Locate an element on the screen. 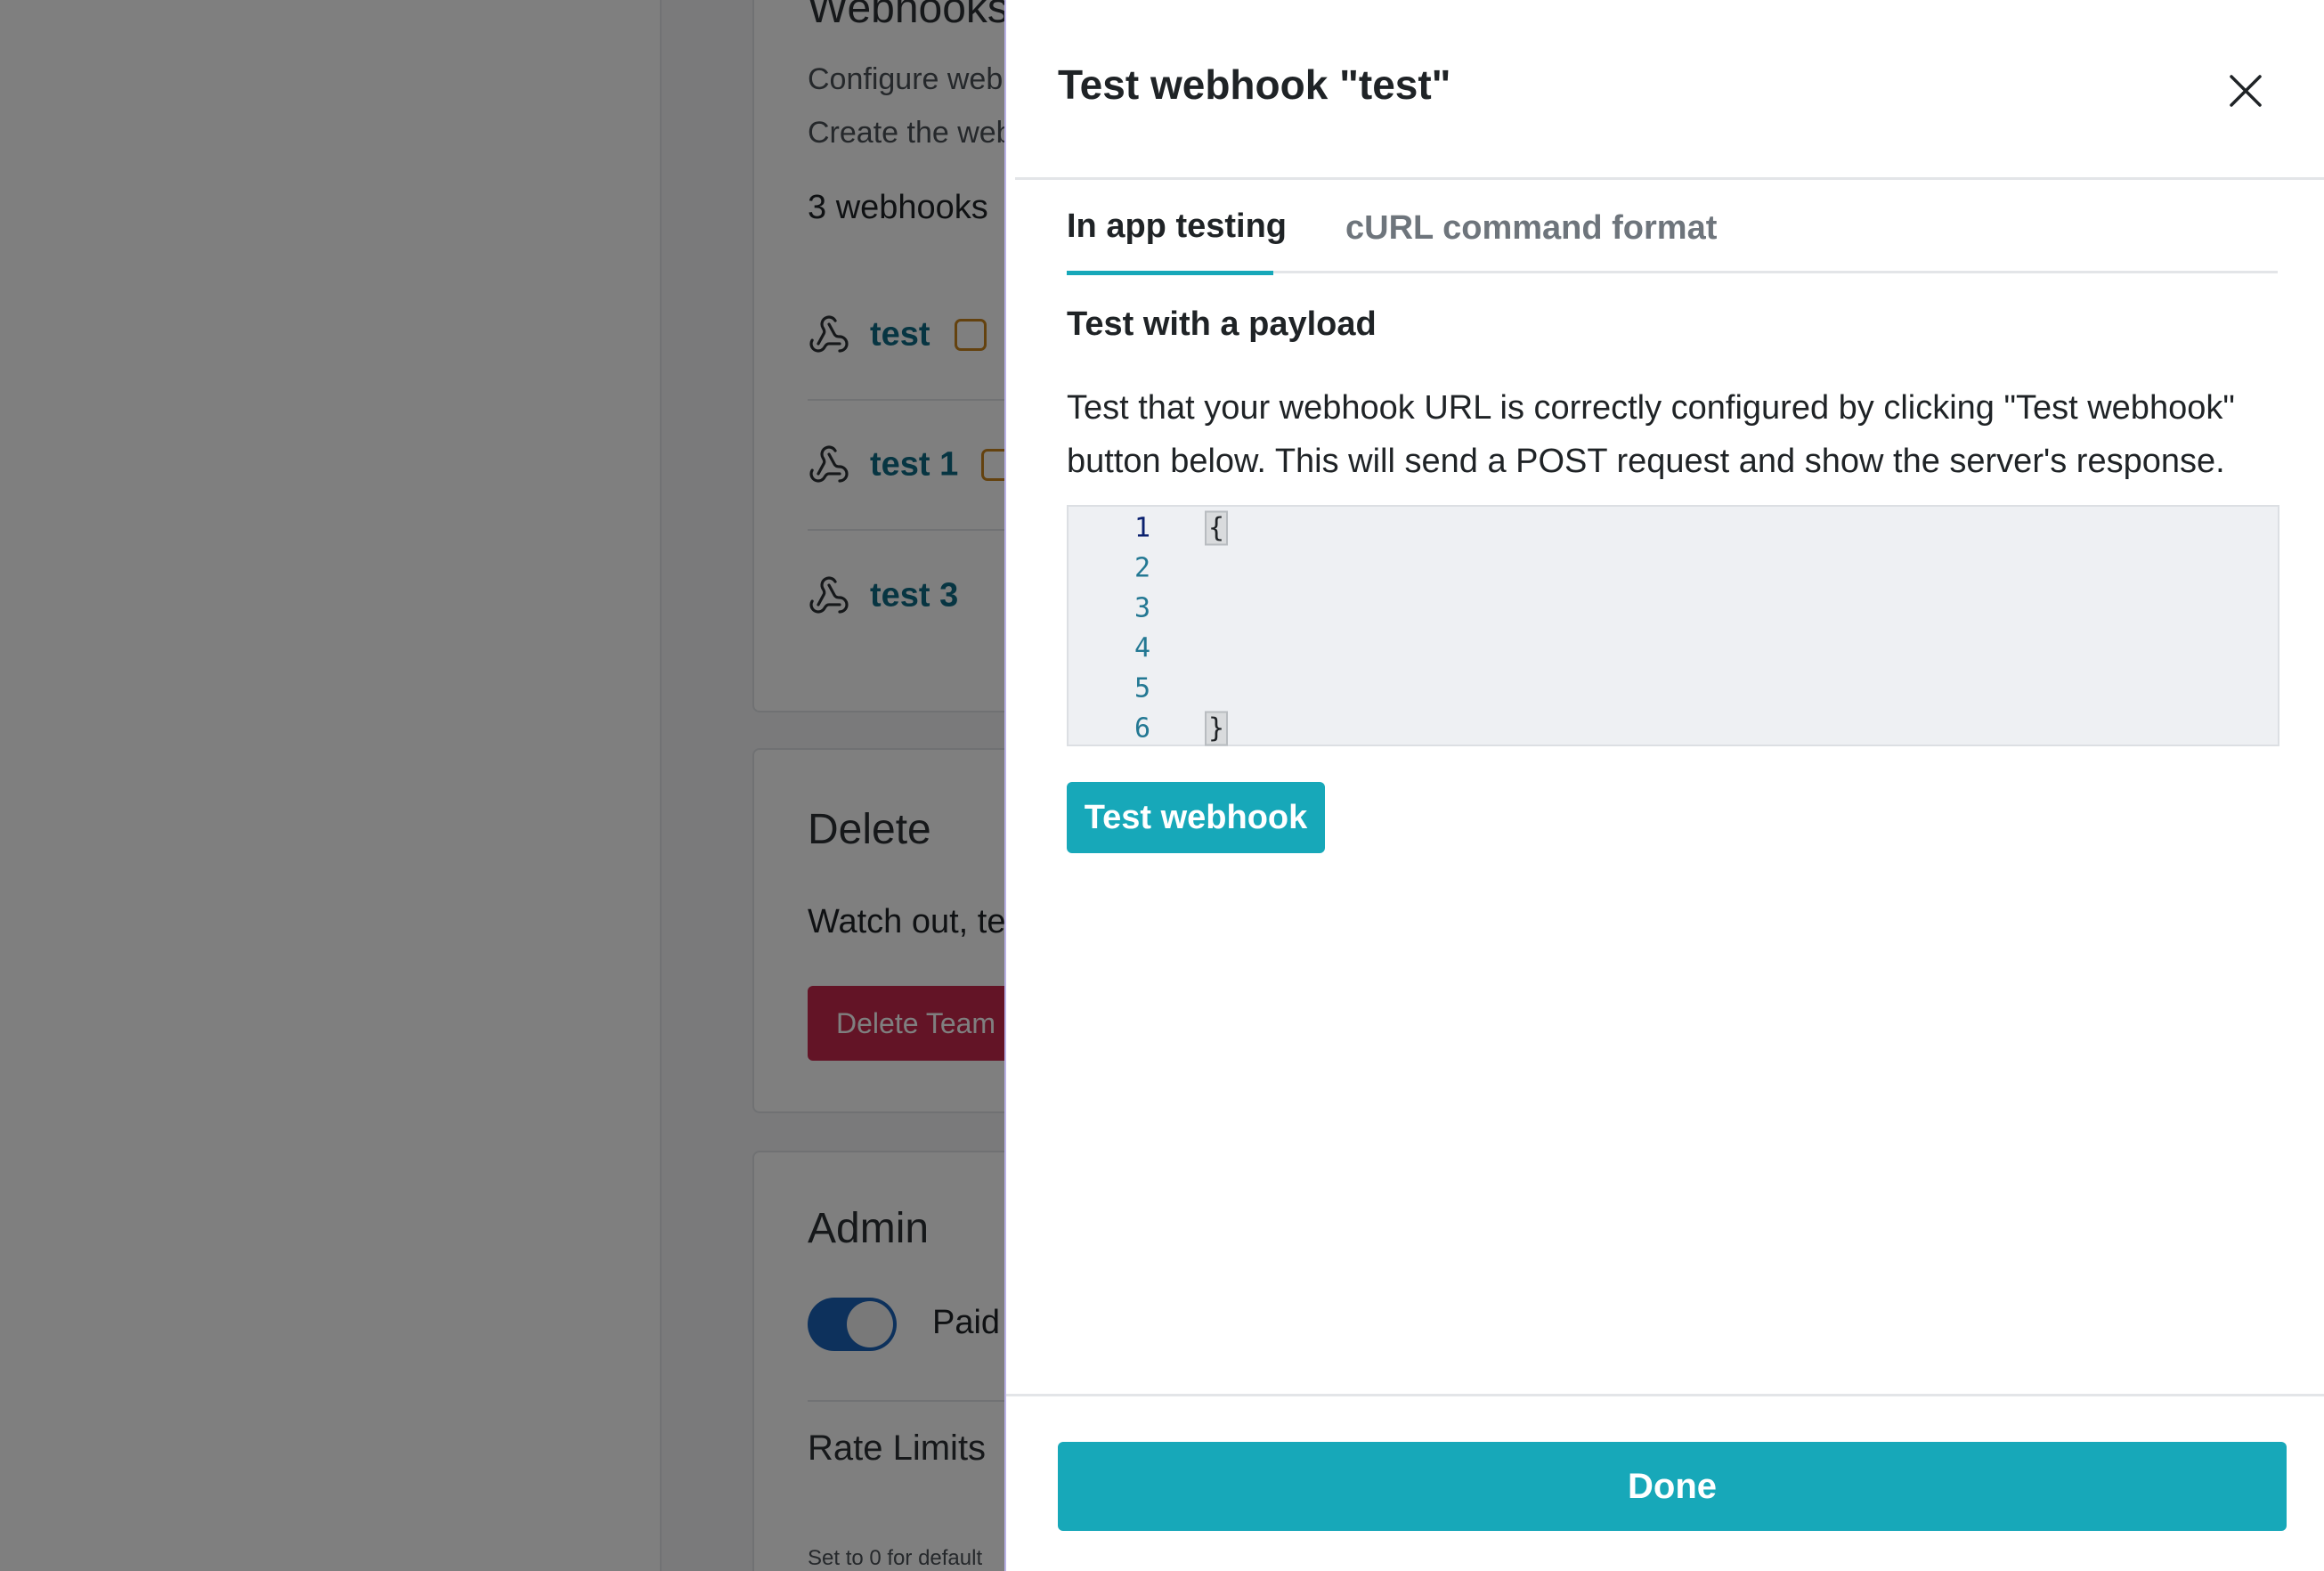 The image size is (2324, 1571). payload-code-editor: 1 { 2 3 4 5 6 } is located at coordinates (1673, 625).